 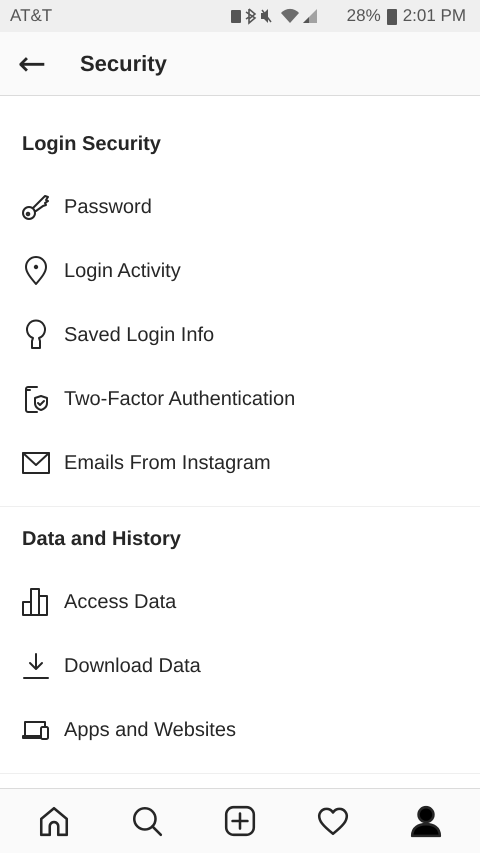 What do you see at coordinates (120, 602) in the screenshot?
I see `menu-item: Access Data` at bounding box center [120, 602].